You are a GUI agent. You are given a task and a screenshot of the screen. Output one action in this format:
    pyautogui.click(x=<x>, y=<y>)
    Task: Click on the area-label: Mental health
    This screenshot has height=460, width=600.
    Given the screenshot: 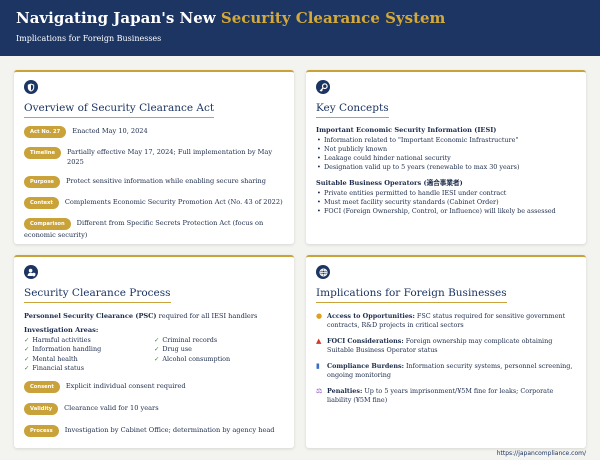 What is the action you would take?
    pyautogui.click(x=55, y=358)
    